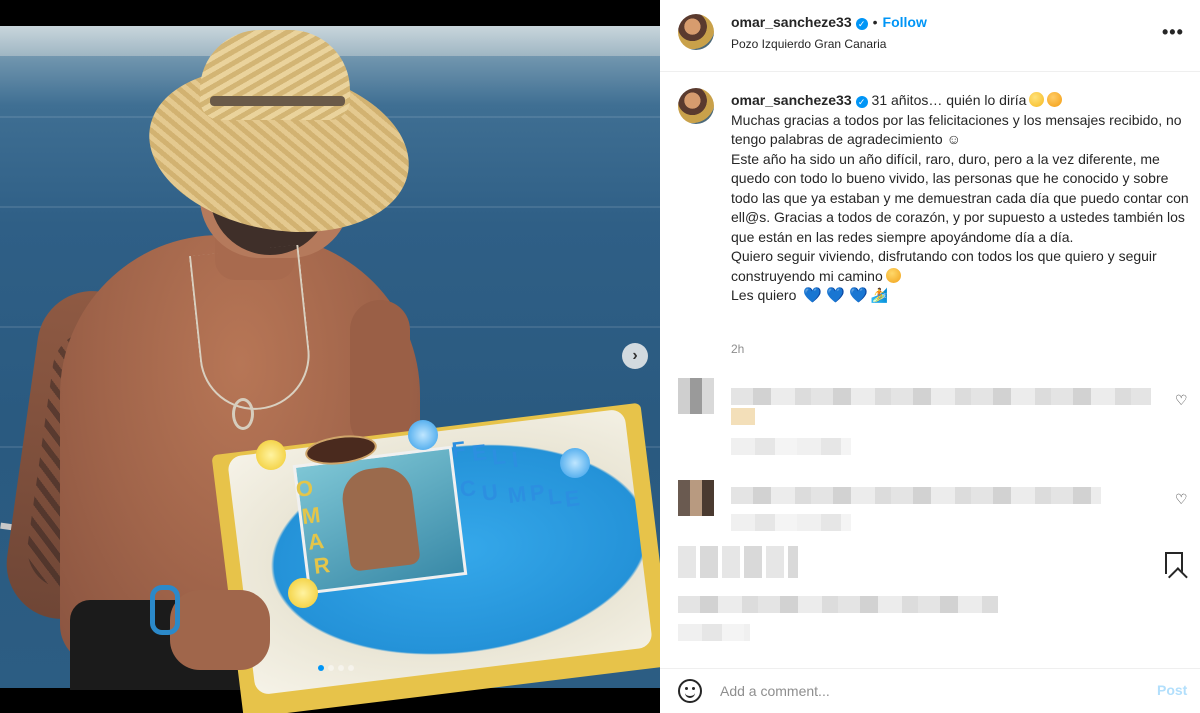 Image resolution: width=1200 pixels, height=713 pixels. What do you see at coordinates (220, 630) in the screenshot?
I see `man-hand` at bounding box center [220, 630].